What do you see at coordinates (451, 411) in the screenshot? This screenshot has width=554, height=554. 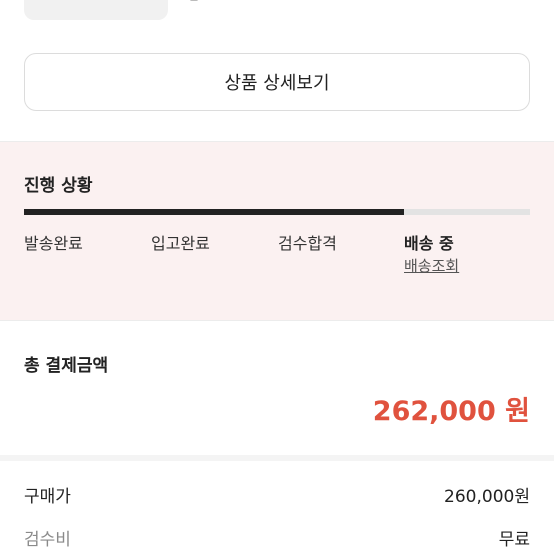 I see `total-payment-amount: 262,000 원` at bounding box center [451, 411].